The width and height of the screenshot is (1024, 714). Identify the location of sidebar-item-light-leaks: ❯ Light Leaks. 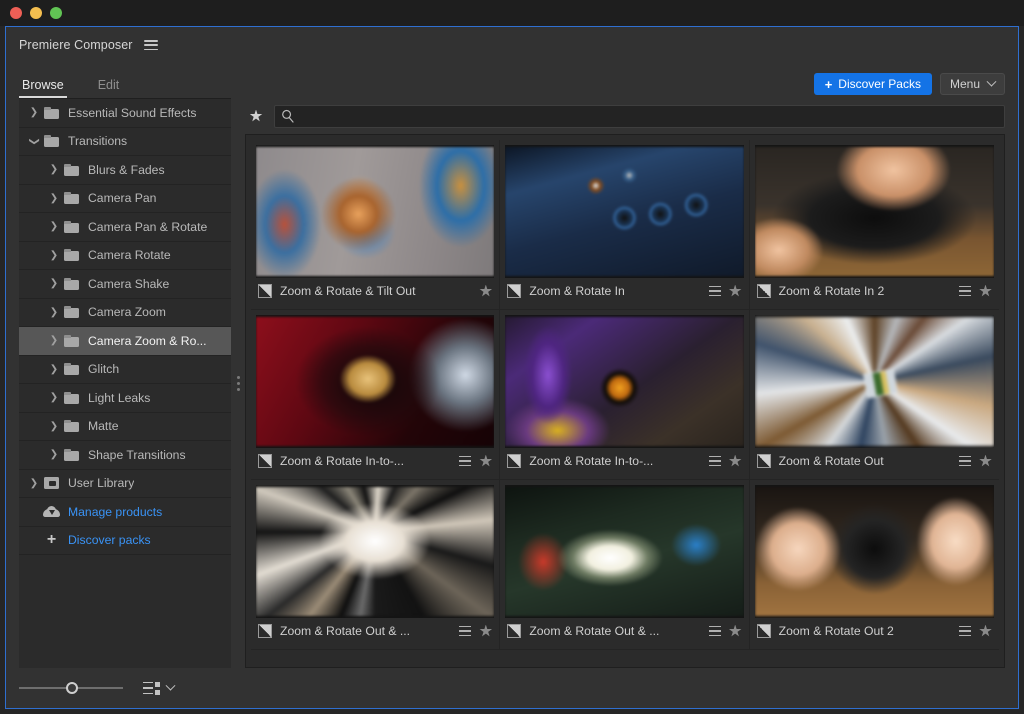
(125, 398).